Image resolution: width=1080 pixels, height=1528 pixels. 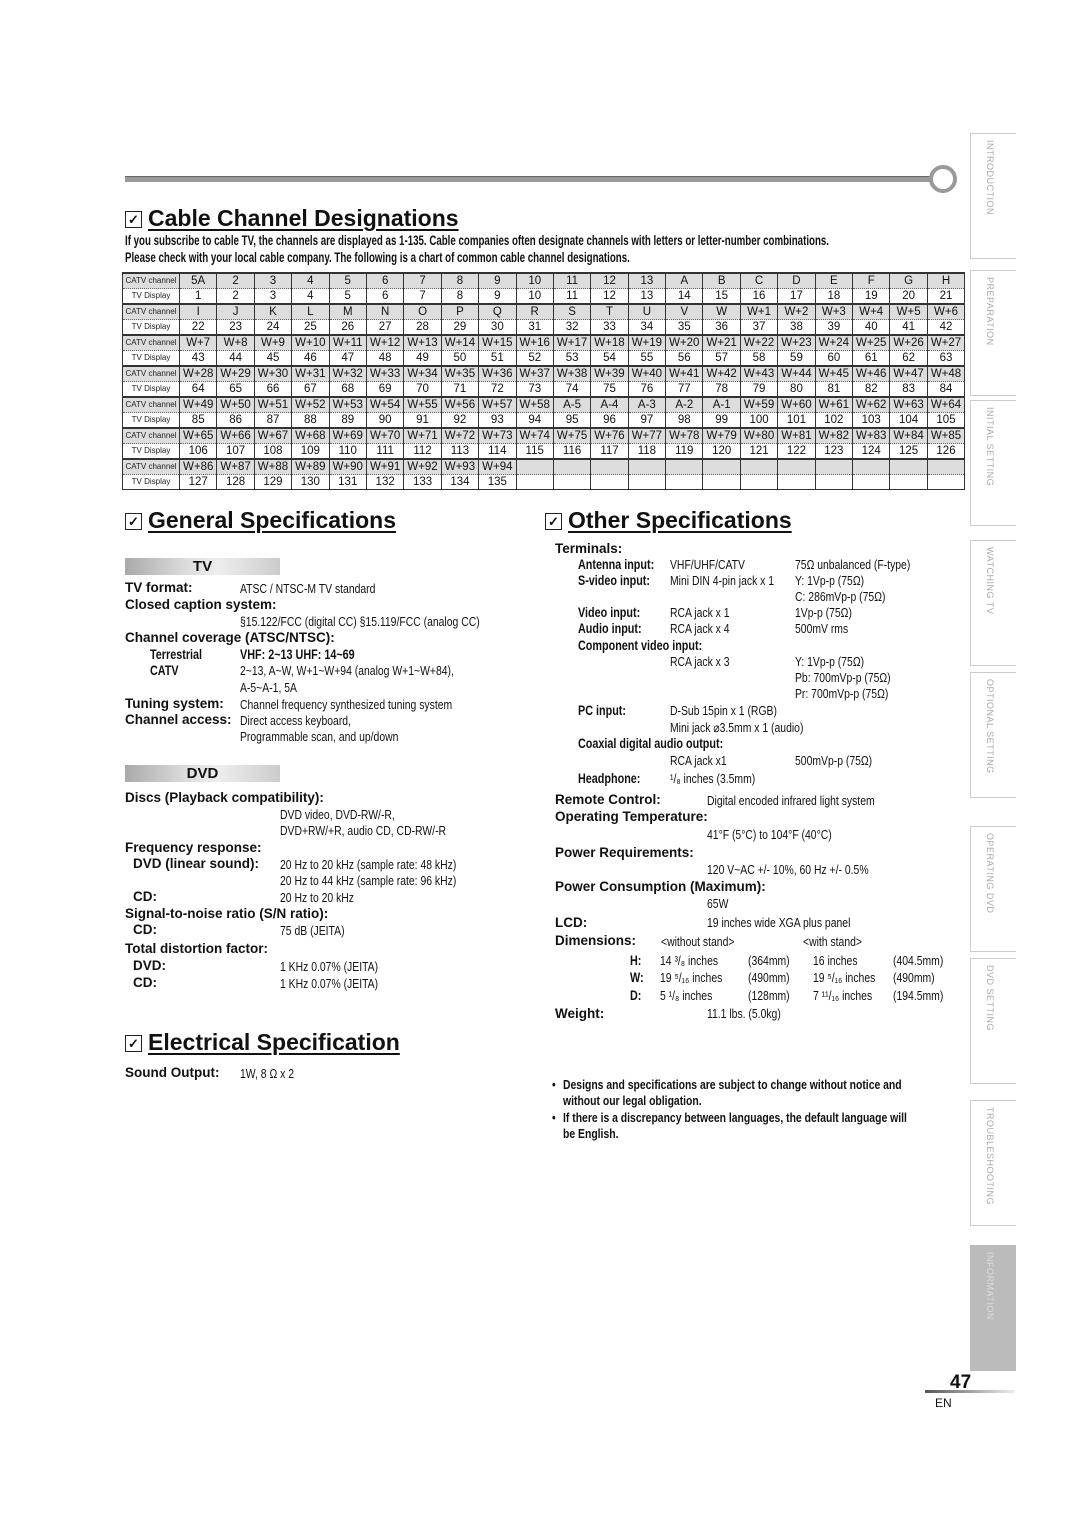 I want to click on other-section-title: ✓ Other Specifications, so click(x=668, y=520).